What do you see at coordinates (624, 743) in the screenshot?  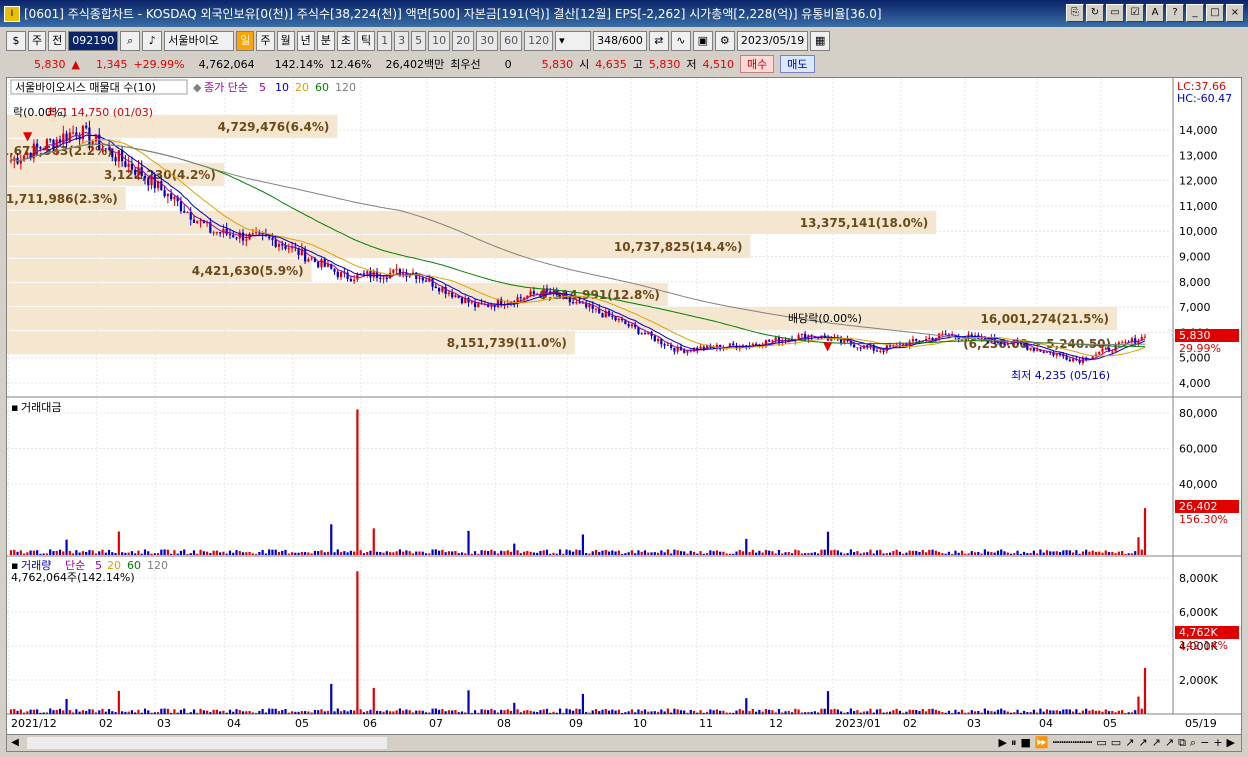 I see `chart-scrollbar: ◀ ▶ ⏸ ■ ⏩ ┅┅┅┅┅┅ ▭ ▭ ↗ ↗ ↗ ↗ ⧉ ⌕ − + ▶` at bounding box center [624, 743].